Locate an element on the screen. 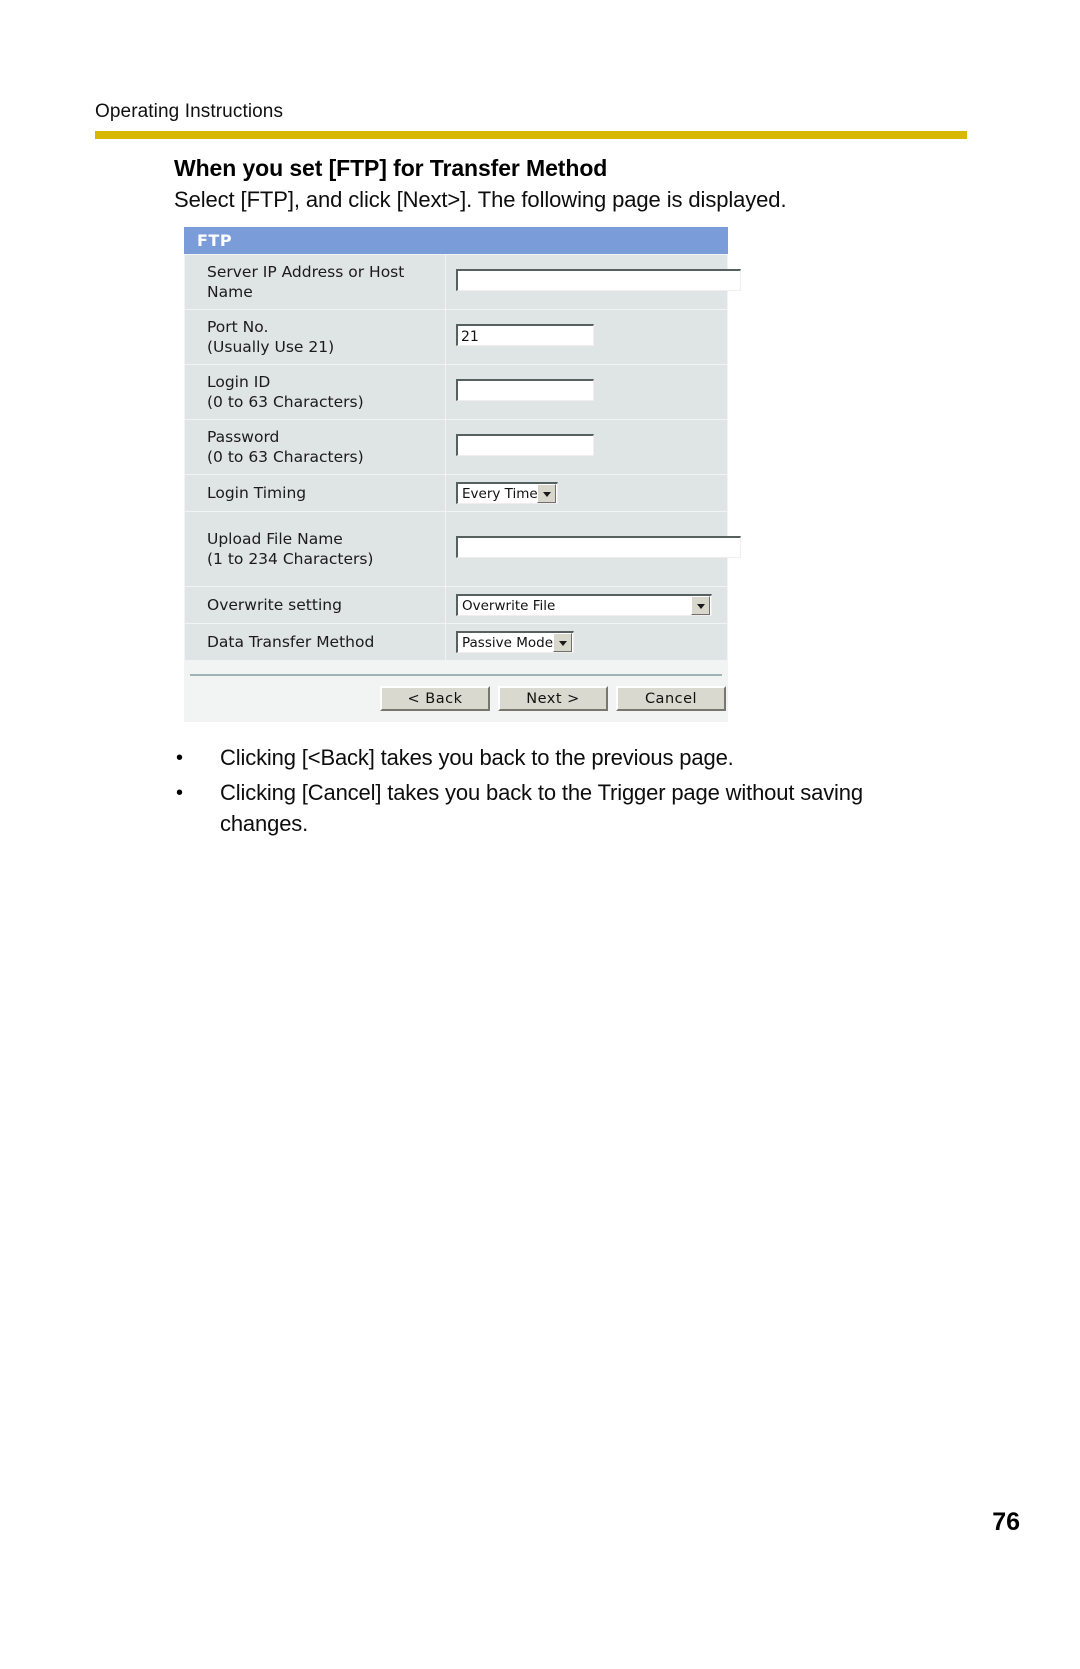  page-running-head: Operating Instructions is located at coordinates (531, 119).